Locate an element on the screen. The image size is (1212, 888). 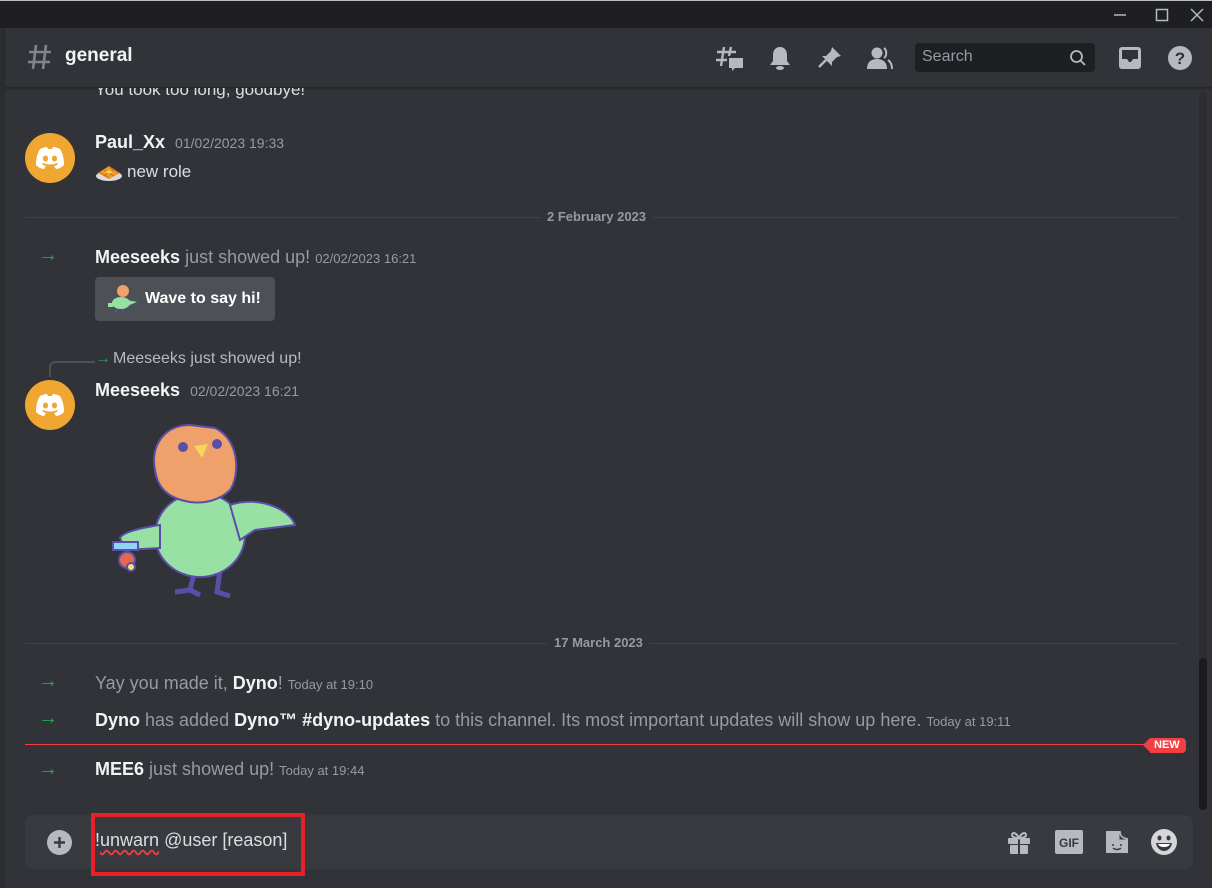
emoji-button is located at coordinates (1164, 842).